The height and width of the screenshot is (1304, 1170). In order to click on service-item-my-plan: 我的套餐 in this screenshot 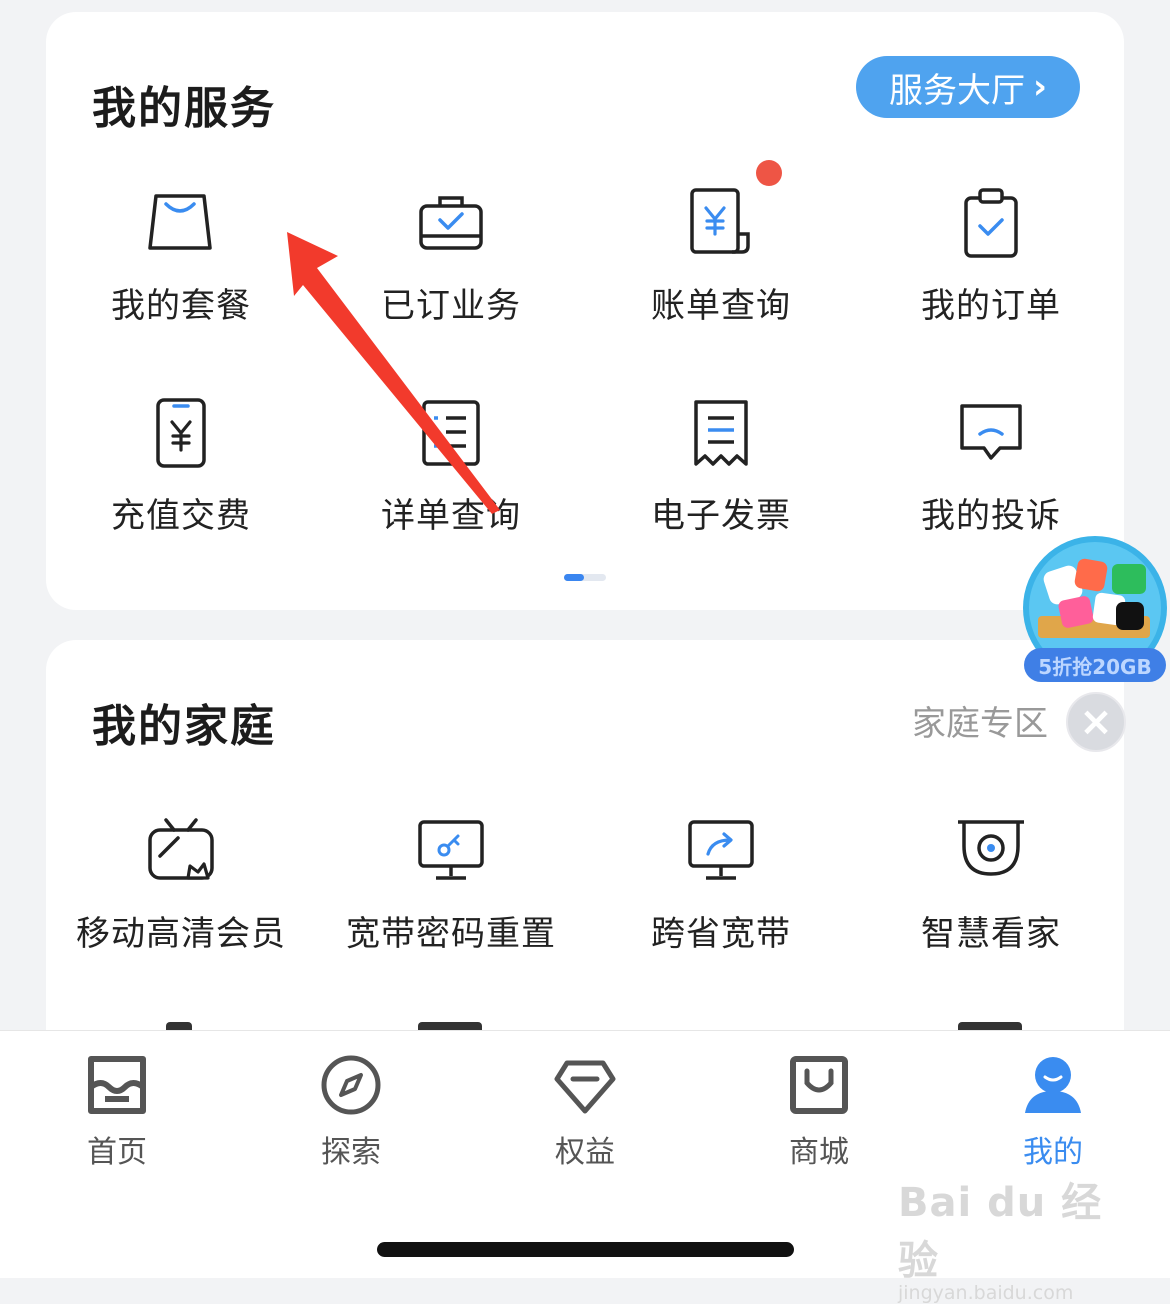, I will do `click(181, 273)`.